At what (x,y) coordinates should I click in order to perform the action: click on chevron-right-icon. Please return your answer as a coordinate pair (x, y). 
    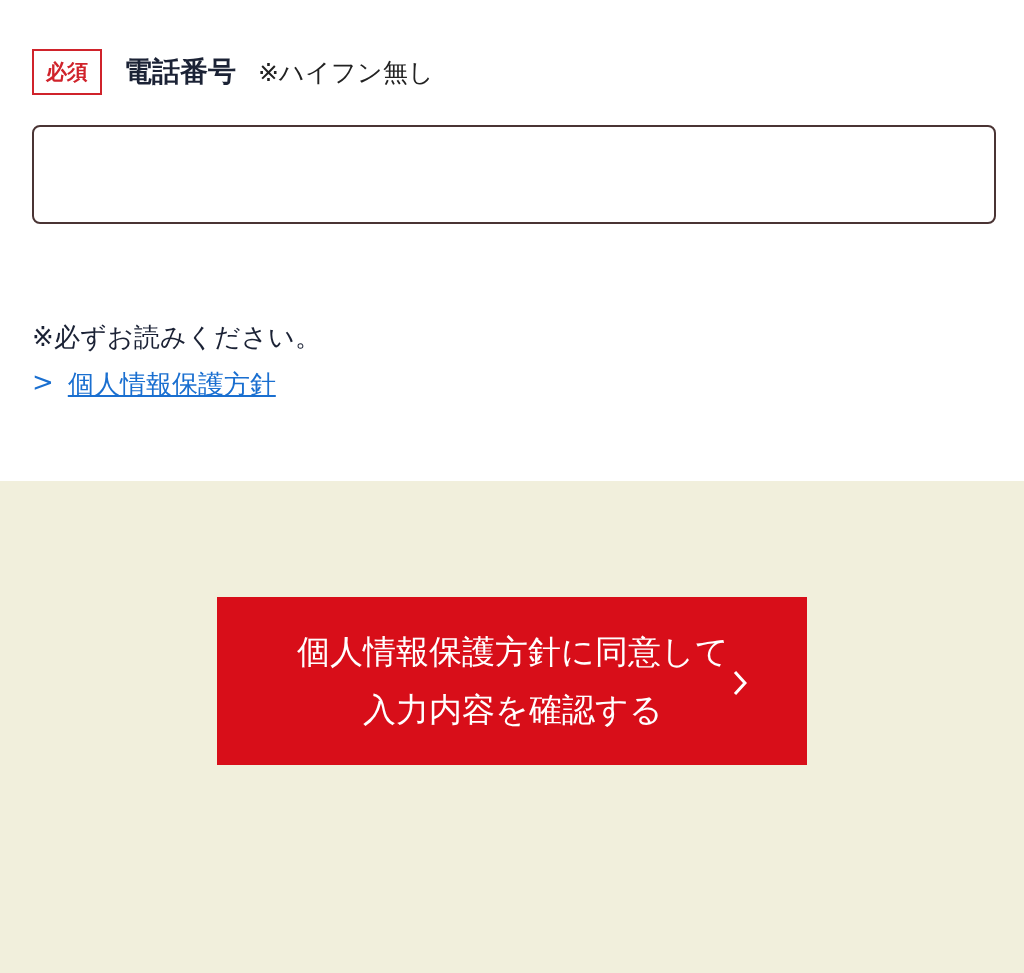
    Looking at the image, I should click on (740, 683).